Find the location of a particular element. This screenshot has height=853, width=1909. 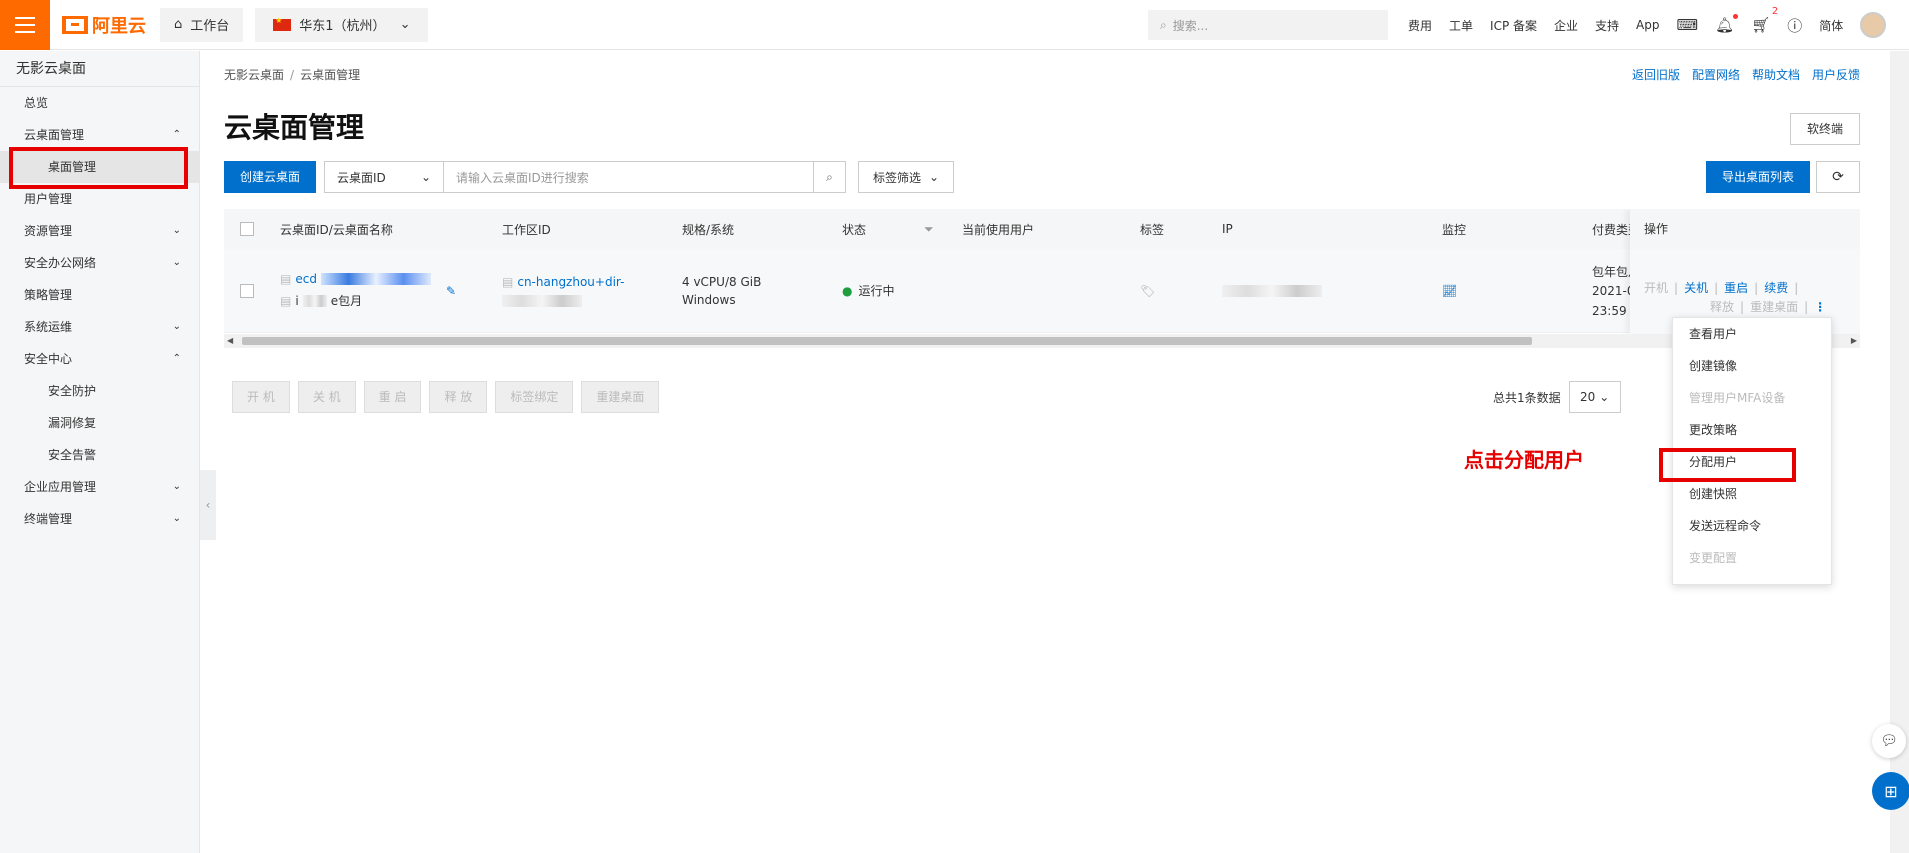

workspace-link: cn-hangzhou+dir- is located at coordinates (570, 282).